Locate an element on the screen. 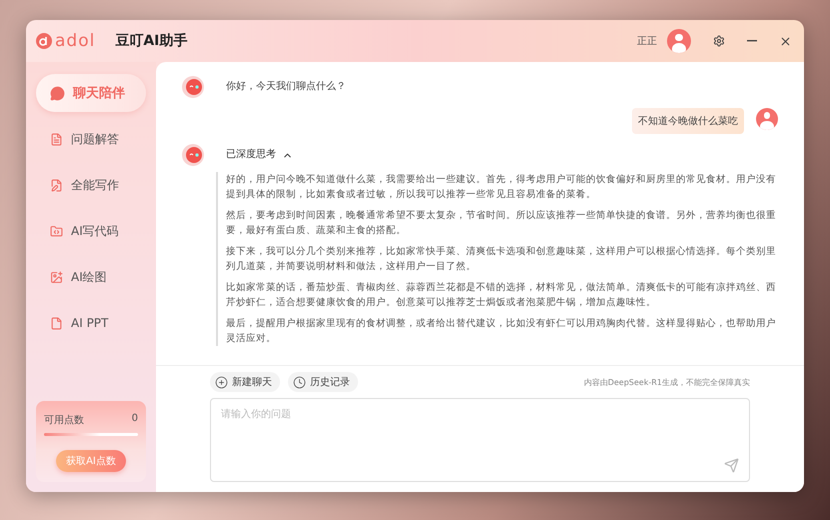 The height and width of the screenshot is (520, 830). app-title: 豆叮AI助手 is located at coordinates (151, 41).